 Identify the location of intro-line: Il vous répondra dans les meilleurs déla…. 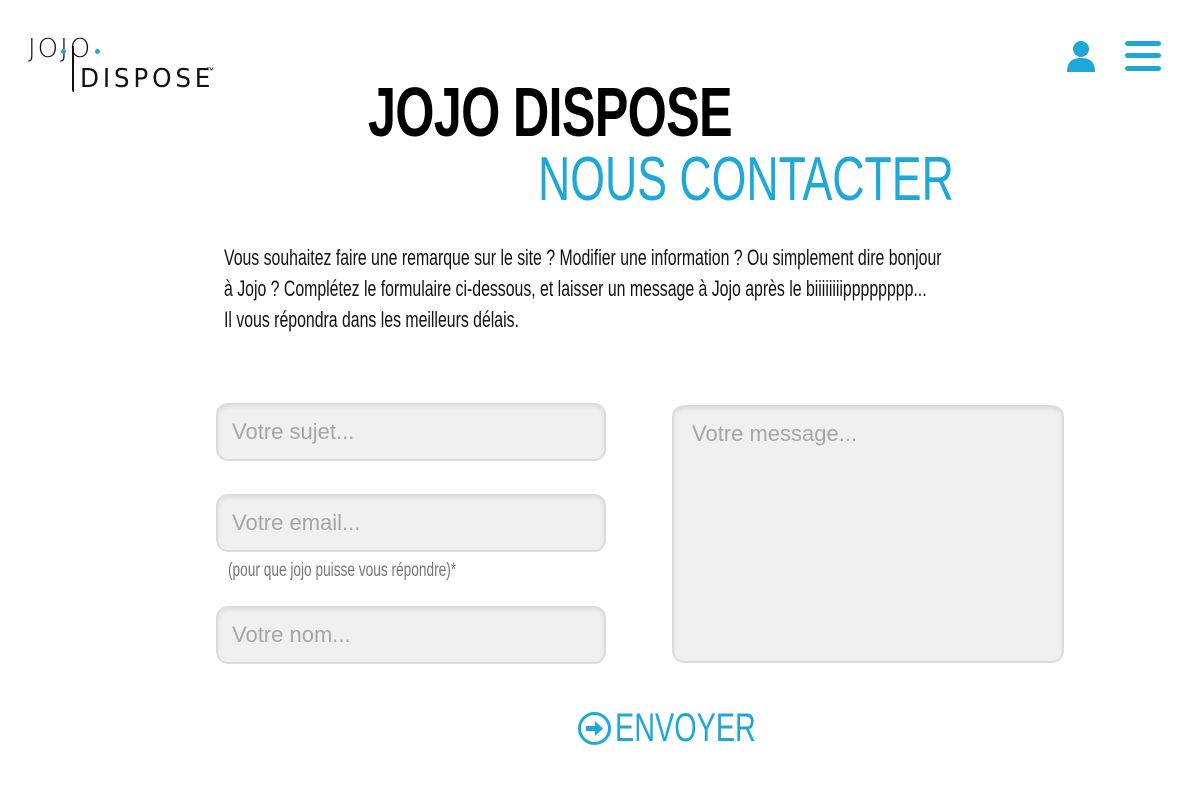
(371, 319).